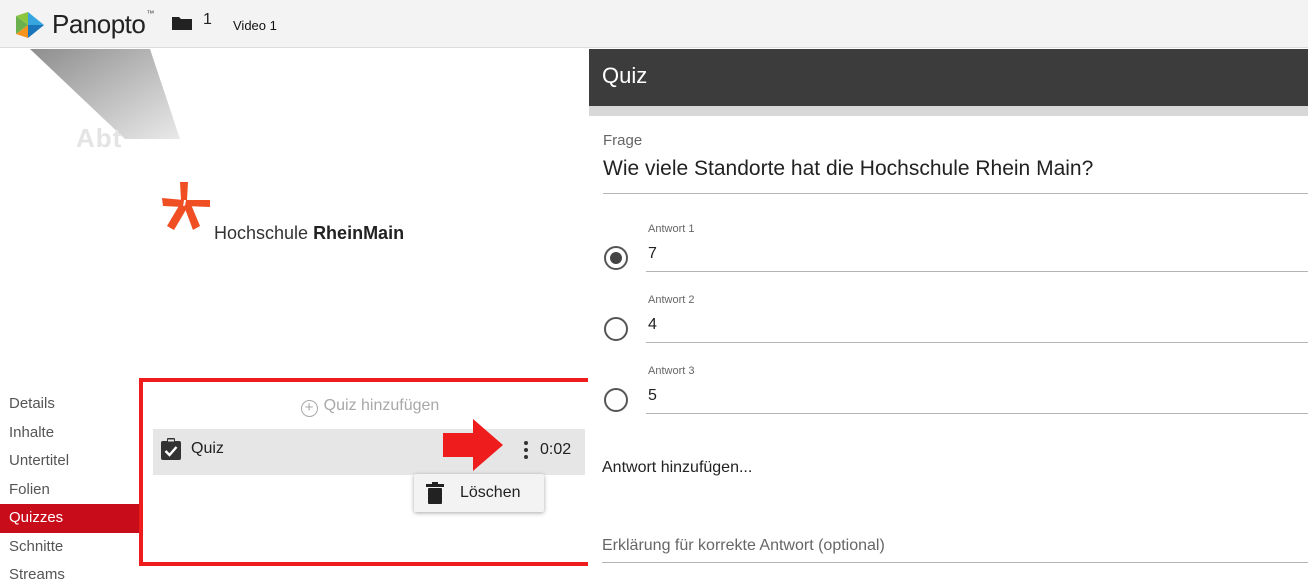 The width and height of the screenshot is (1308, 584). What do you see at coordinates (955, 562) in the screenshot?
I see `explanation-underline` at bounding box center [955, 562].